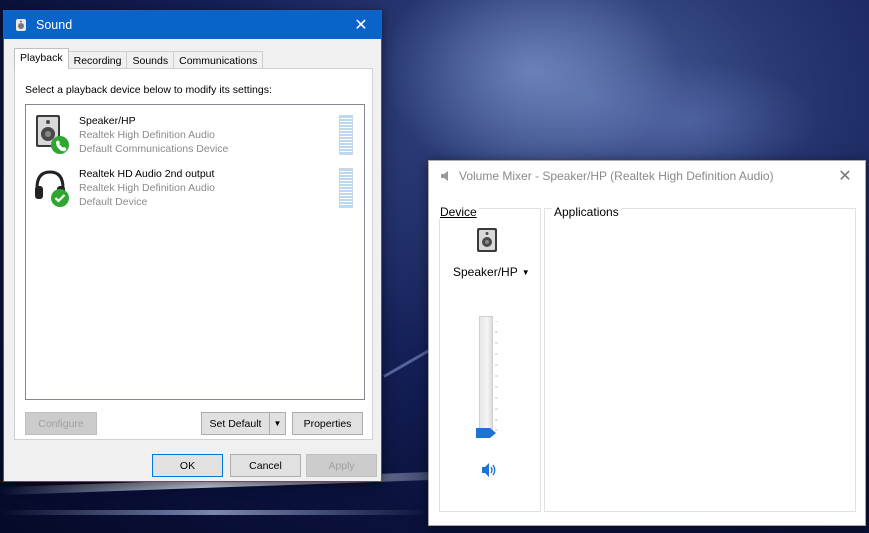 The image size is (869, 533). What do you see at coordinates (235, 423) in the screenshot?
I see `set-default-button: Set Default` at bounding box center [235, 423].